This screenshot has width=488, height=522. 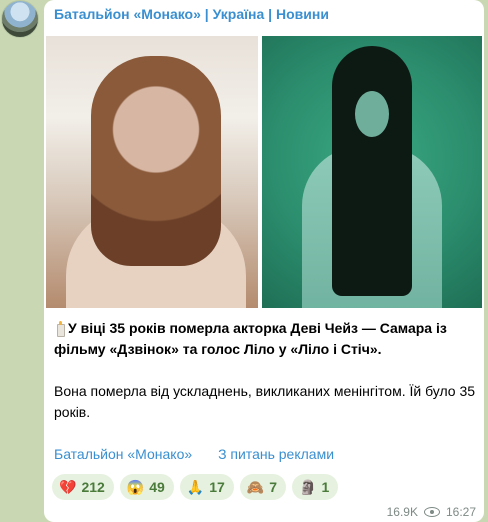 I want to click on photo-samara-hair, so click(x=372, y=171).